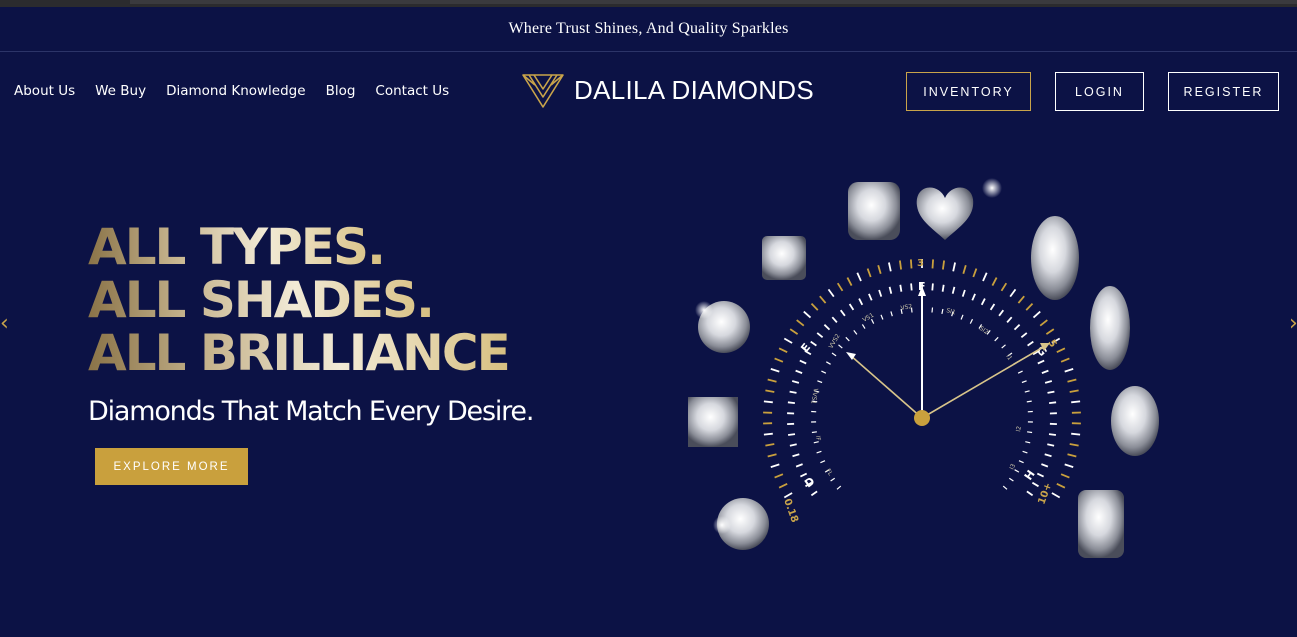  I want to click on register-button: REGISTER, so click(1223, 91).